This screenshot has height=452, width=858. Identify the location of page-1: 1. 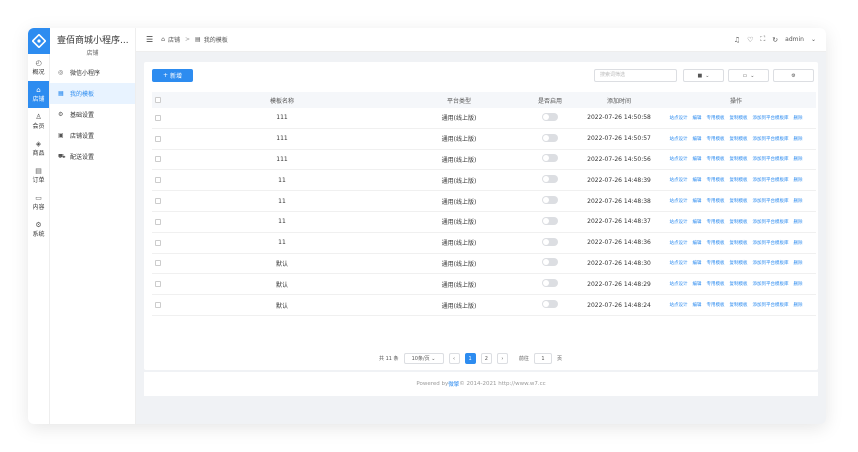
(470, 358).